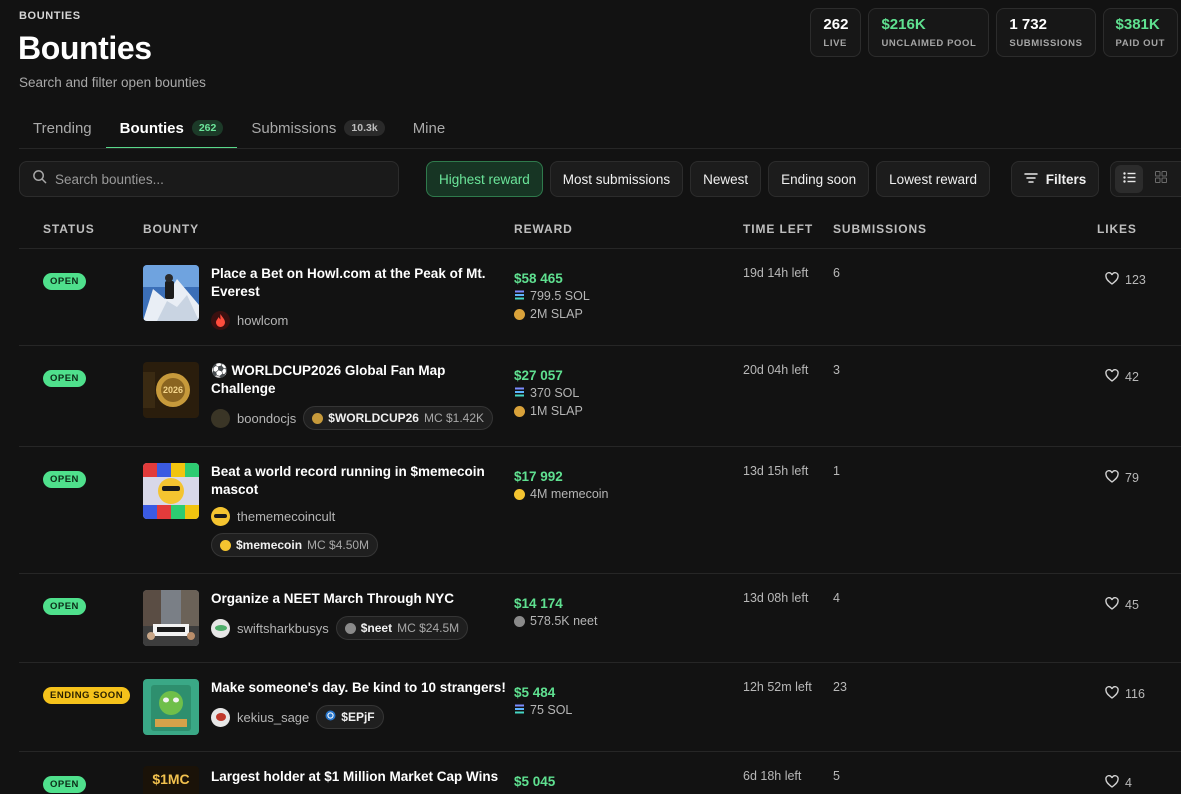 This screenshot has height=794, width=1181. I want to click on bounty-author: thememecoincult, so click(273, 516).